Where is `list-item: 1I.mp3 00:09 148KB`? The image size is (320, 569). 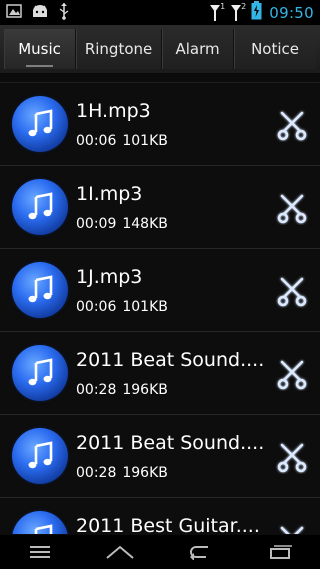 list-item: 1I.mp3 00:09 148KB is located at coordinates (160, 206).